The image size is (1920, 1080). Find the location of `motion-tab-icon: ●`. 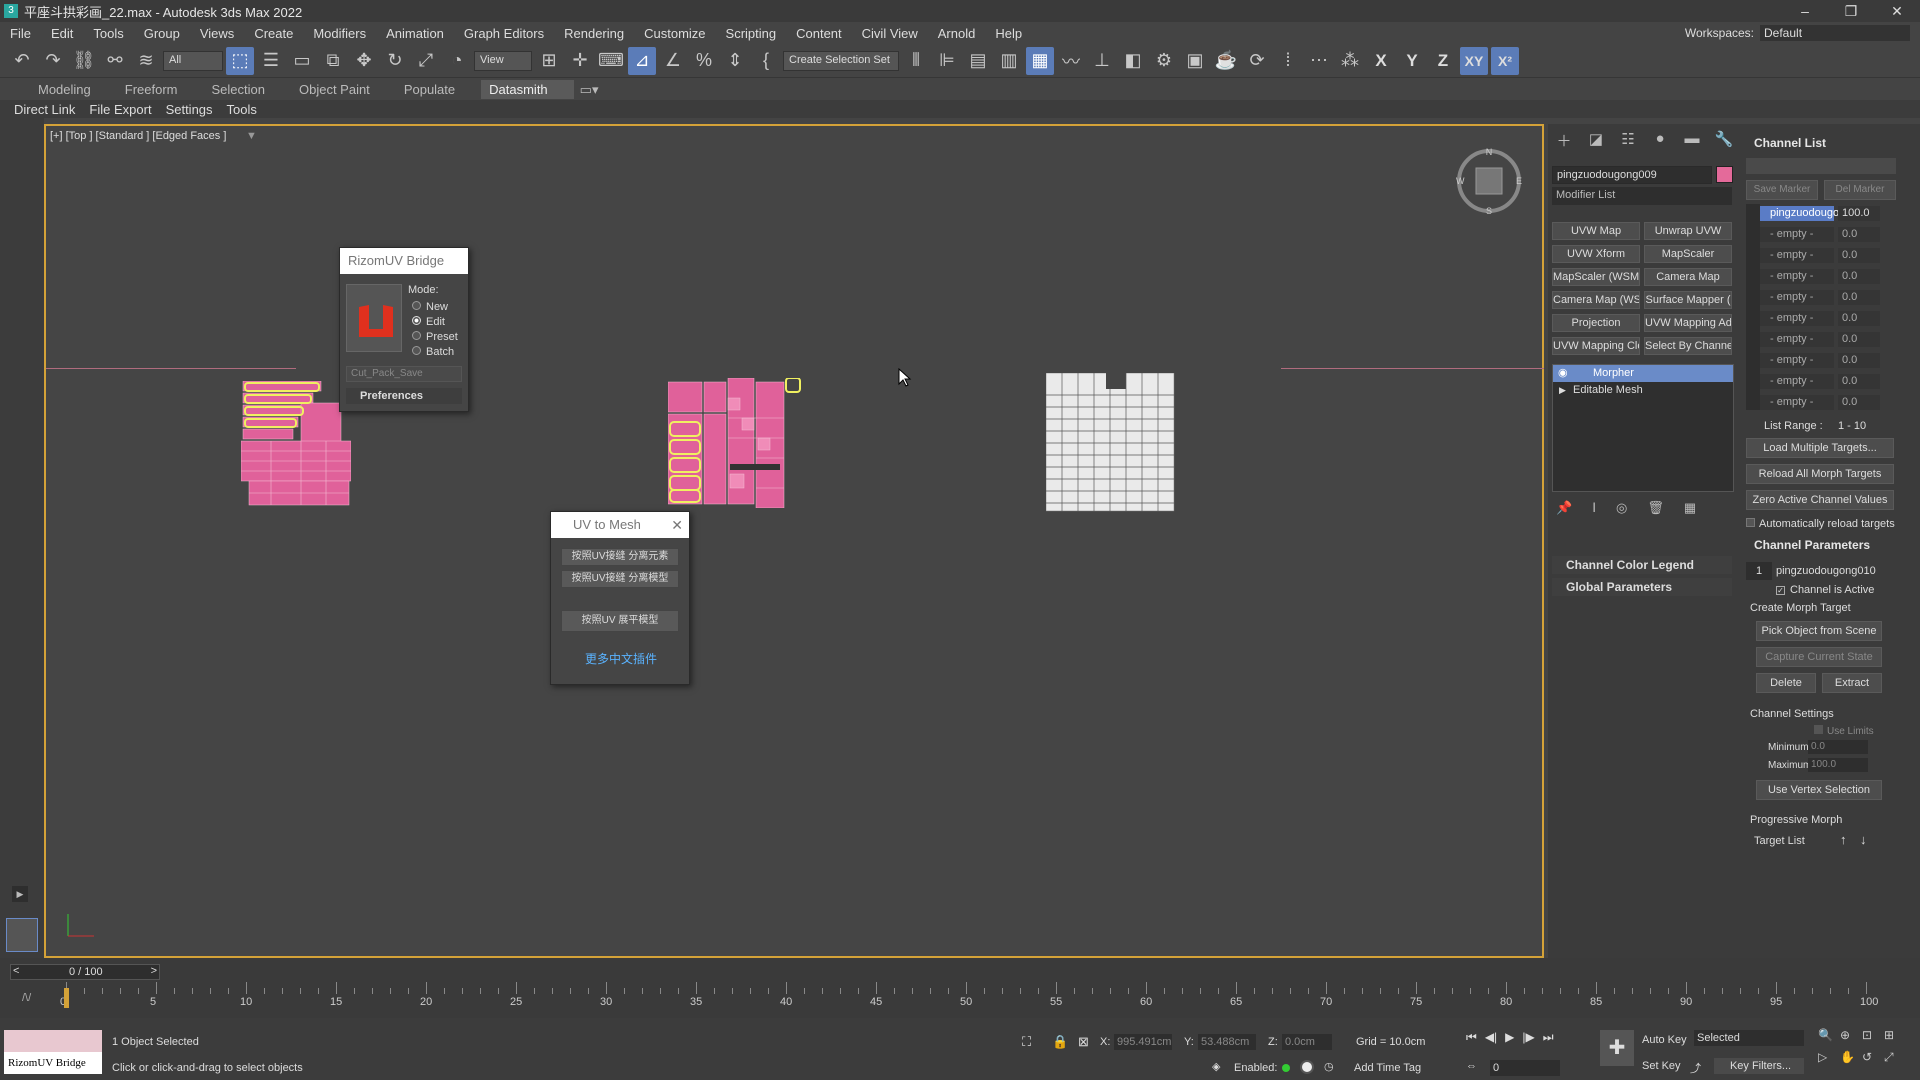

motion-tab-icon: ● is located at coordinates (1660, 140).